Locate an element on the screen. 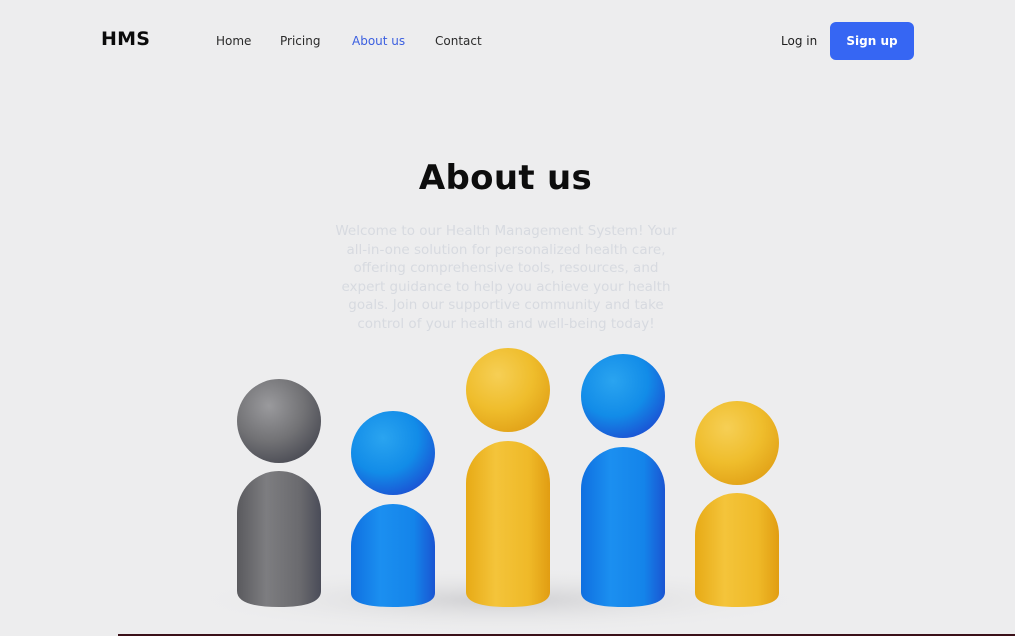 The image size is (1015, 636). figure-yellow-person-tall is located at coordinates (508, 477).